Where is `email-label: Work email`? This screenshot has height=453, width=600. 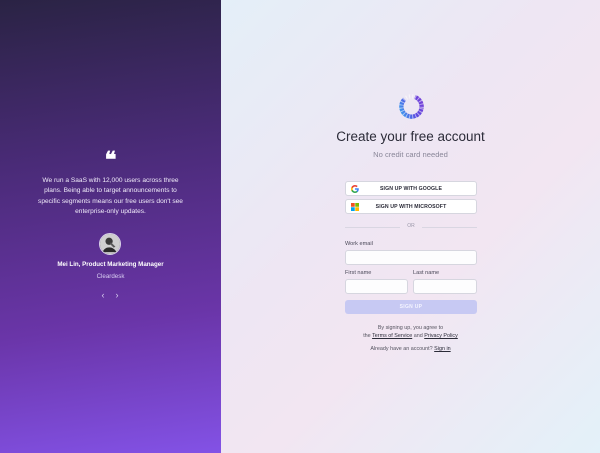
email-label: Work email is located at coordinates (359, 244).